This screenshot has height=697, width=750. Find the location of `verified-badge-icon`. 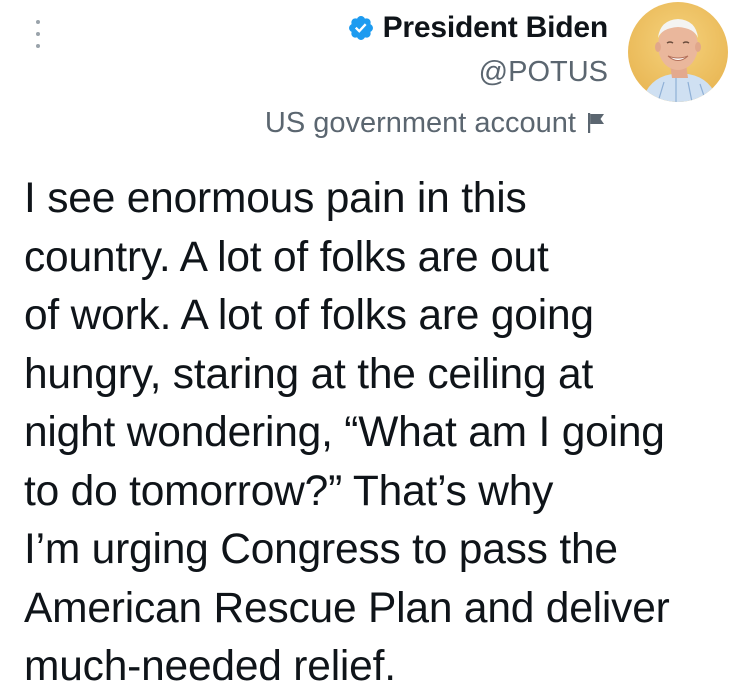

verified-badge-icon is located at coordinates (360, 28).